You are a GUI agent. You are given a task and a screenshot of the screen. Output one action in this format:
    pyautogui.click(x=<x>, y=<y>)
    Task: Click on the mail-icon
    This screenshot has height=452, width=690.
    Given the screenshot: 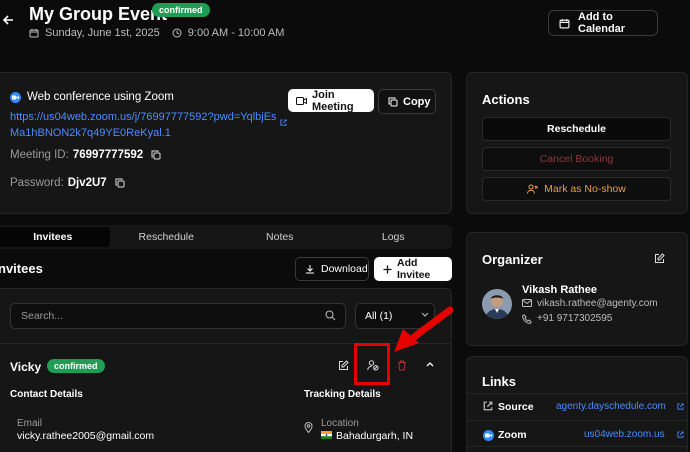 What is the action you would take?
    pyautogui.click(x=527, y=303)
    